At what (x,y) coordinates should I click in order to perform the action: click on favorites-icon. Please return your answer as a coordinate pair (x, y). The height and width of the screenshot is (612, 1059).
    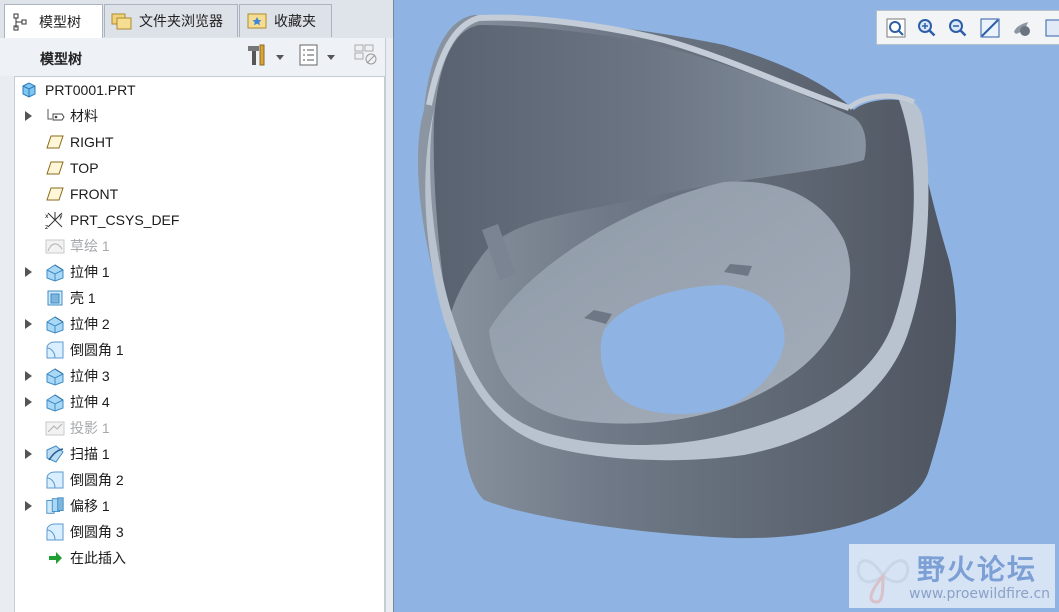
    Looking at the image, I should click on (257, 21).